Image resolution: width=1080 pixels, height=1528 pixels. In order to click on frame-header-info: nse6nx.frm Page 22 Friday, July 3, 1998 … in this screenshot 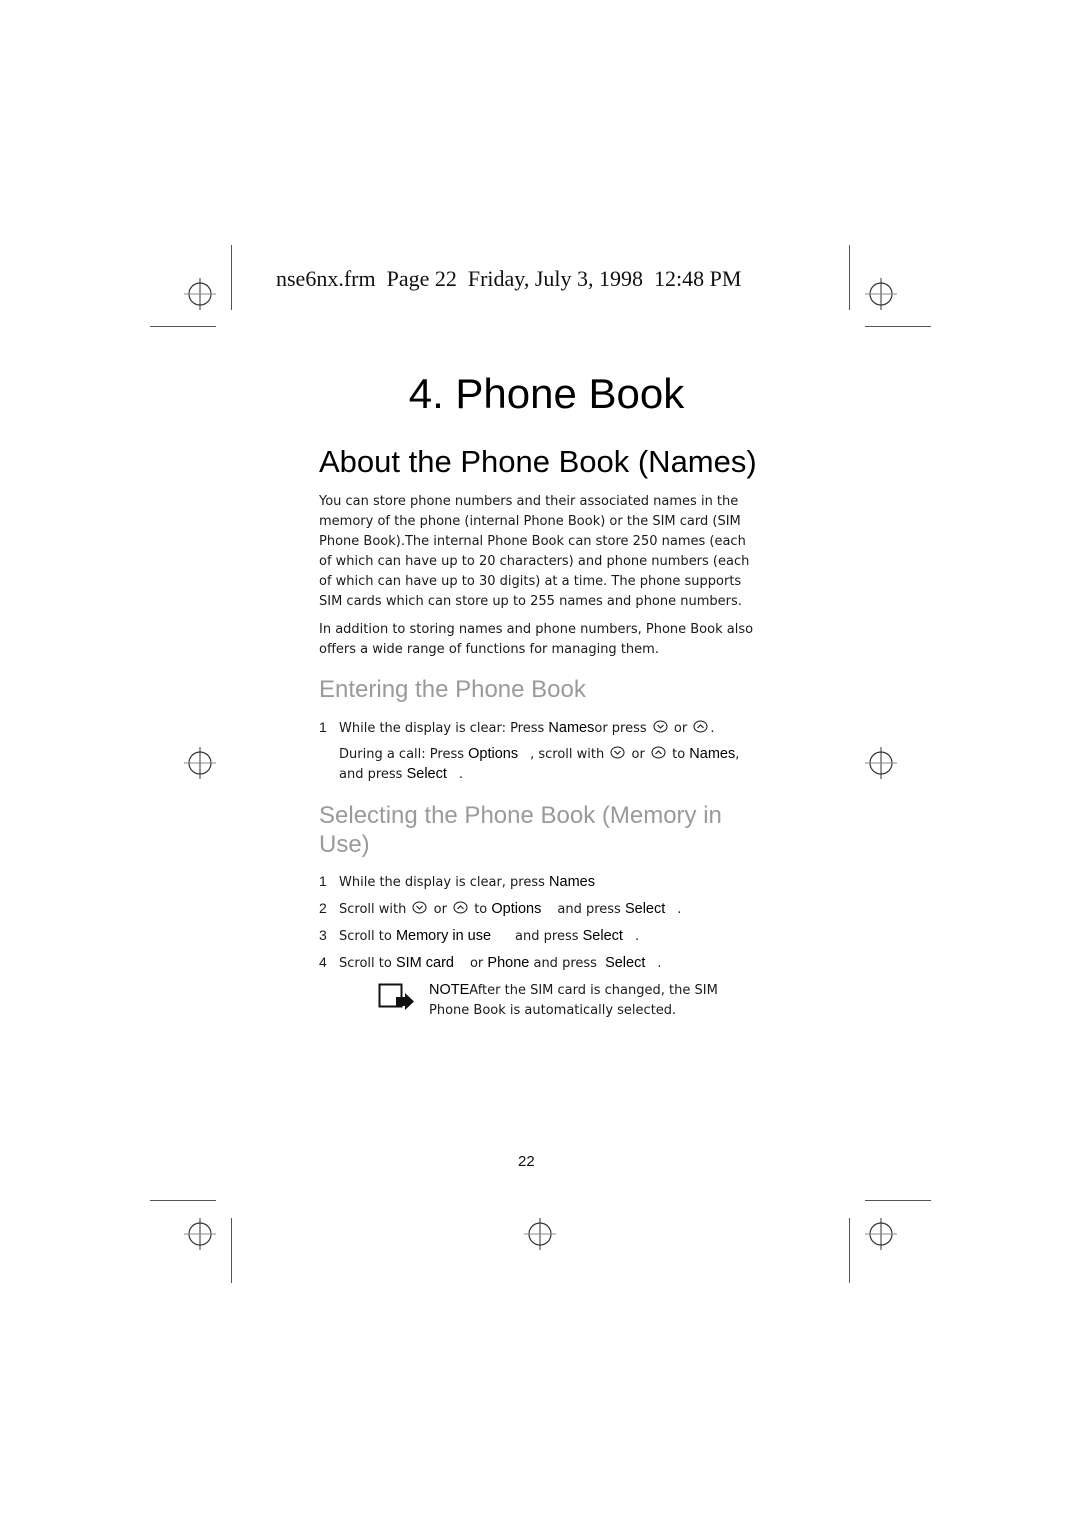, I will do `click(509, 278)`.